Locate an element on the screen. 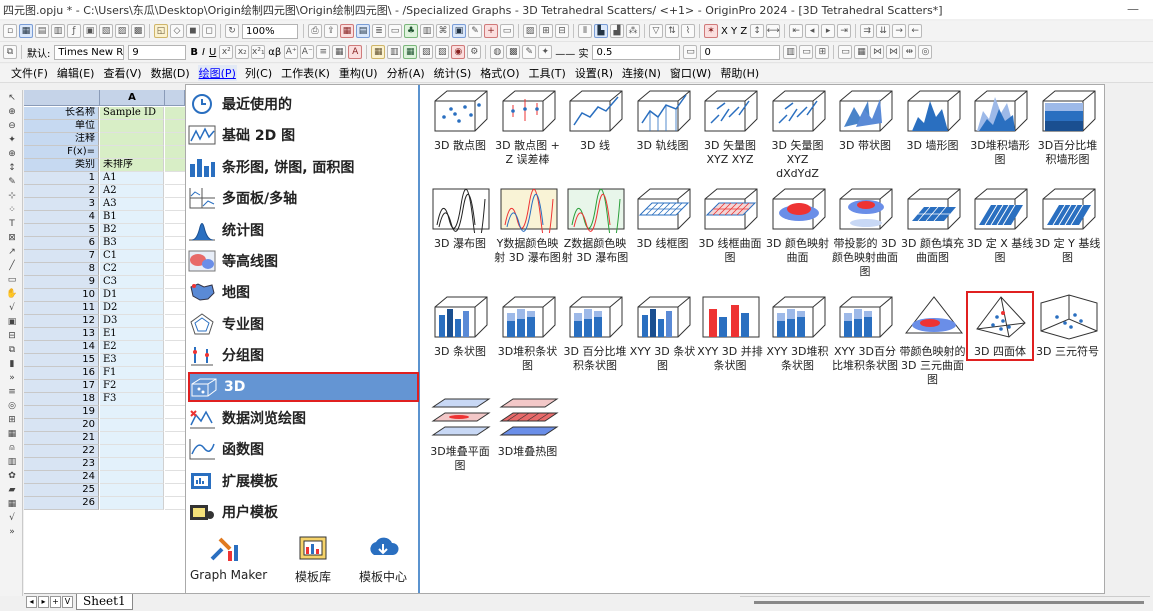  graph-template-item: 3D 四面体 is located at coordinates (1000, 326).